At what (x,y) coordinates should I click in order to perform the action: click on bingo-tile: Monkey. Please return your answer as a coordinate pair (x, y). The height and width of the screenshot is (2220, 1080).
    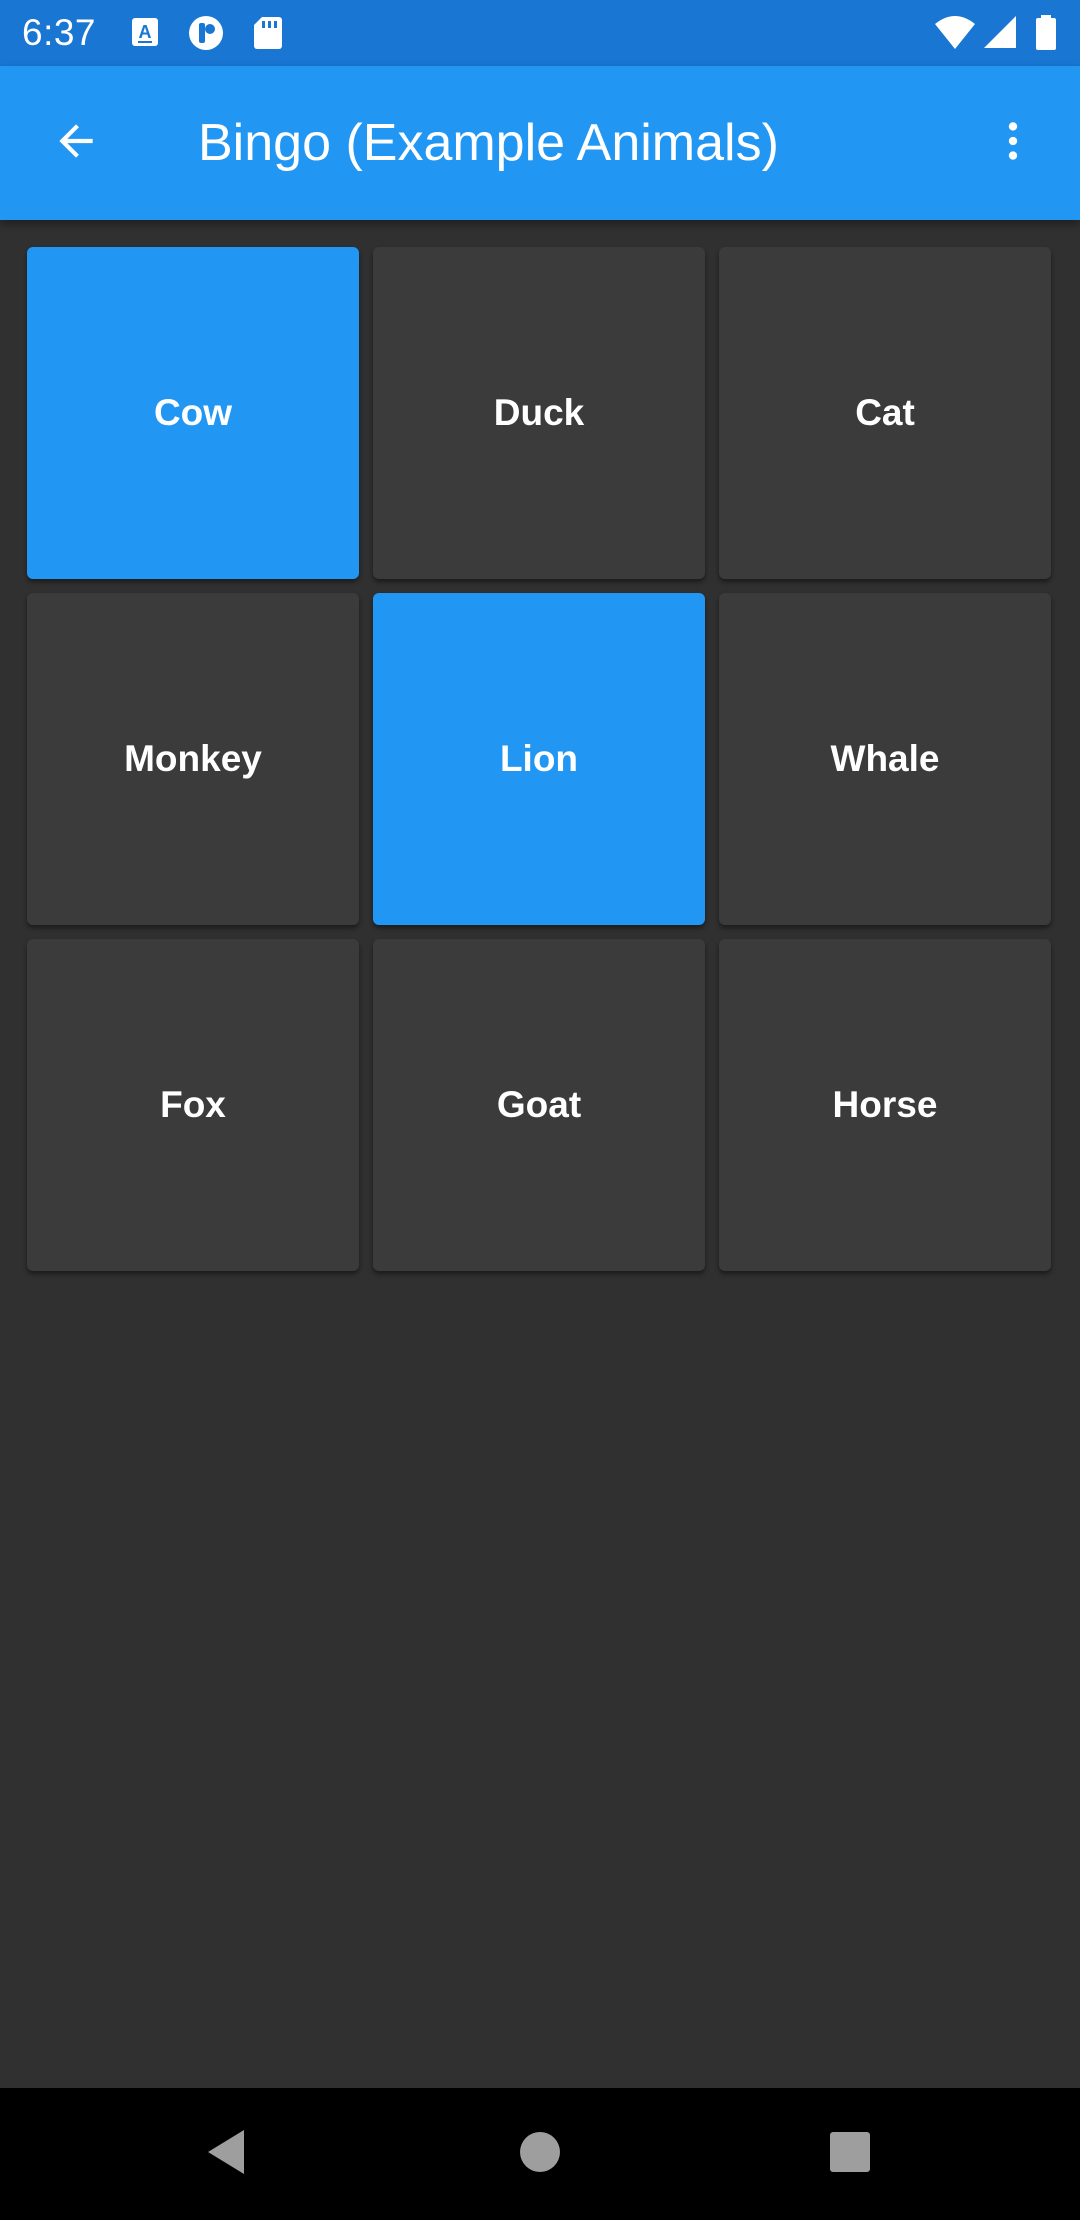
    Looking at the image, I should click on (193, 759).